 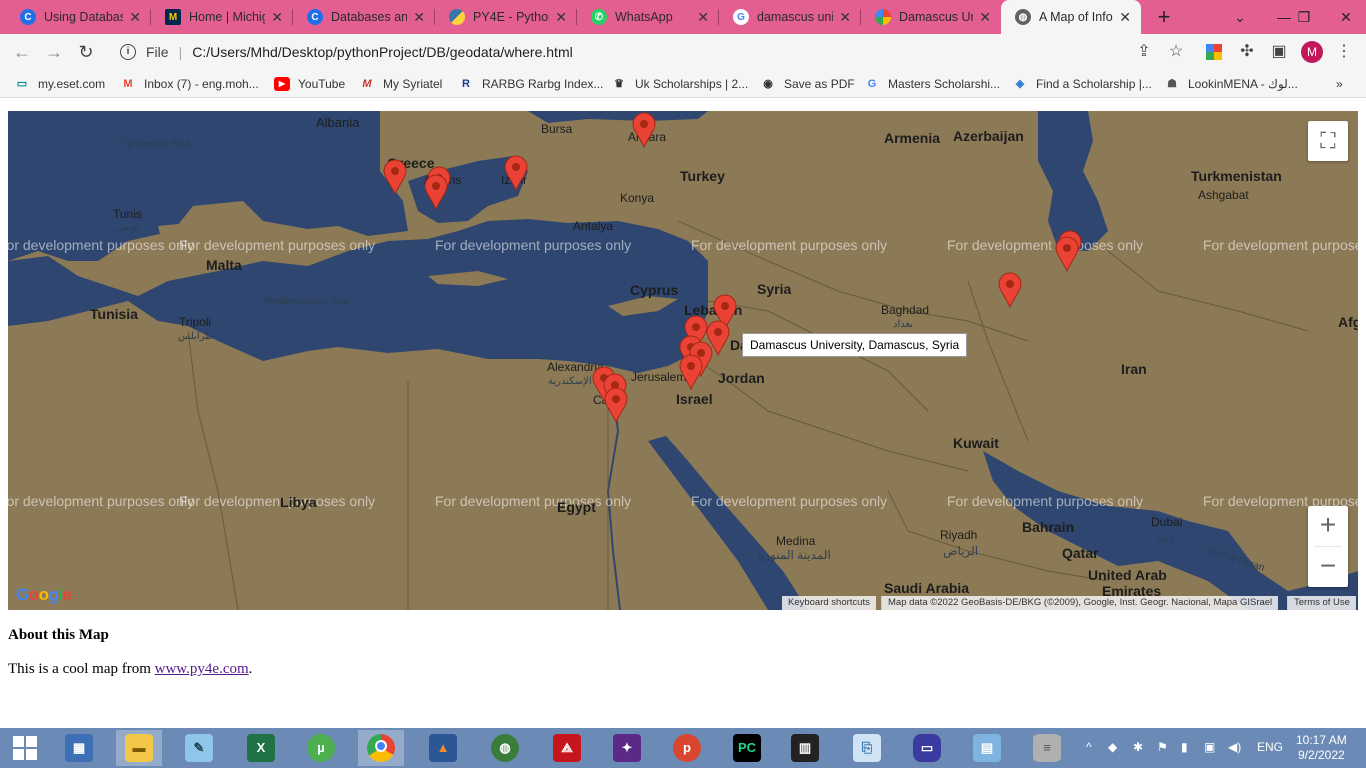 What do you see at coordinates (987, 748) in the screenshot?
I see `control-panel-icon: ▤` at bounding box center [987, 748].